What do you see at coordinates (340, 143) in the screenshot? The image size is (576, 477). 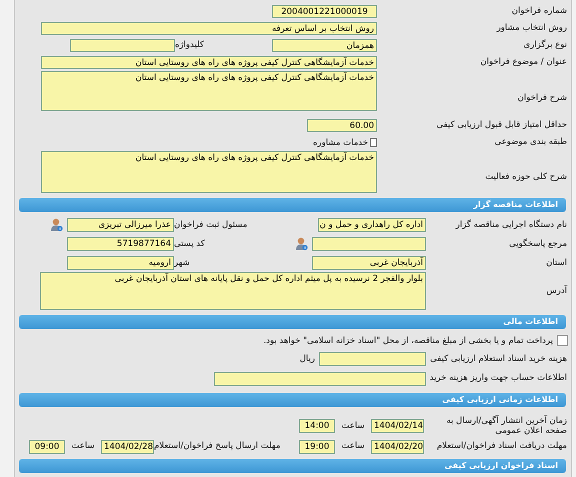 I see `category-value: خدمات مشاوره` at bounding box center [340, 143].